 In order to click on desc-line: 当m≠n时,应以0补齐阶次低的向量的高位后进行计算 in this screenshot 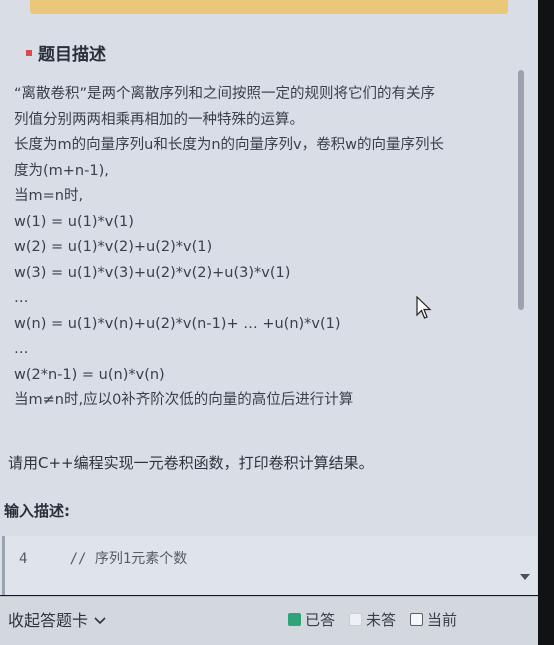, I will do `click(184, 400)`.